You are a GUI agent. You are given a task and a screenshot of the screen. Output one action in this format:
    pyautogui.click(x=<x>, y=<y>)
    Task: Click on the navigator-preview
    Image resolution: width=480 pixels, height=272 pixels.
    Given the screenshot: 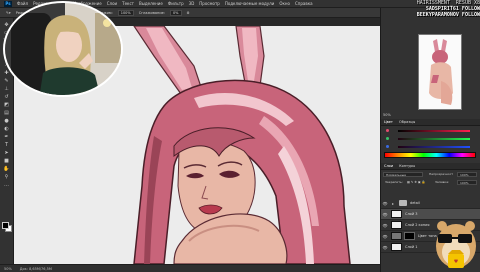 What is the action you would take?
    pyautogui.click(x=440, y=72)
    